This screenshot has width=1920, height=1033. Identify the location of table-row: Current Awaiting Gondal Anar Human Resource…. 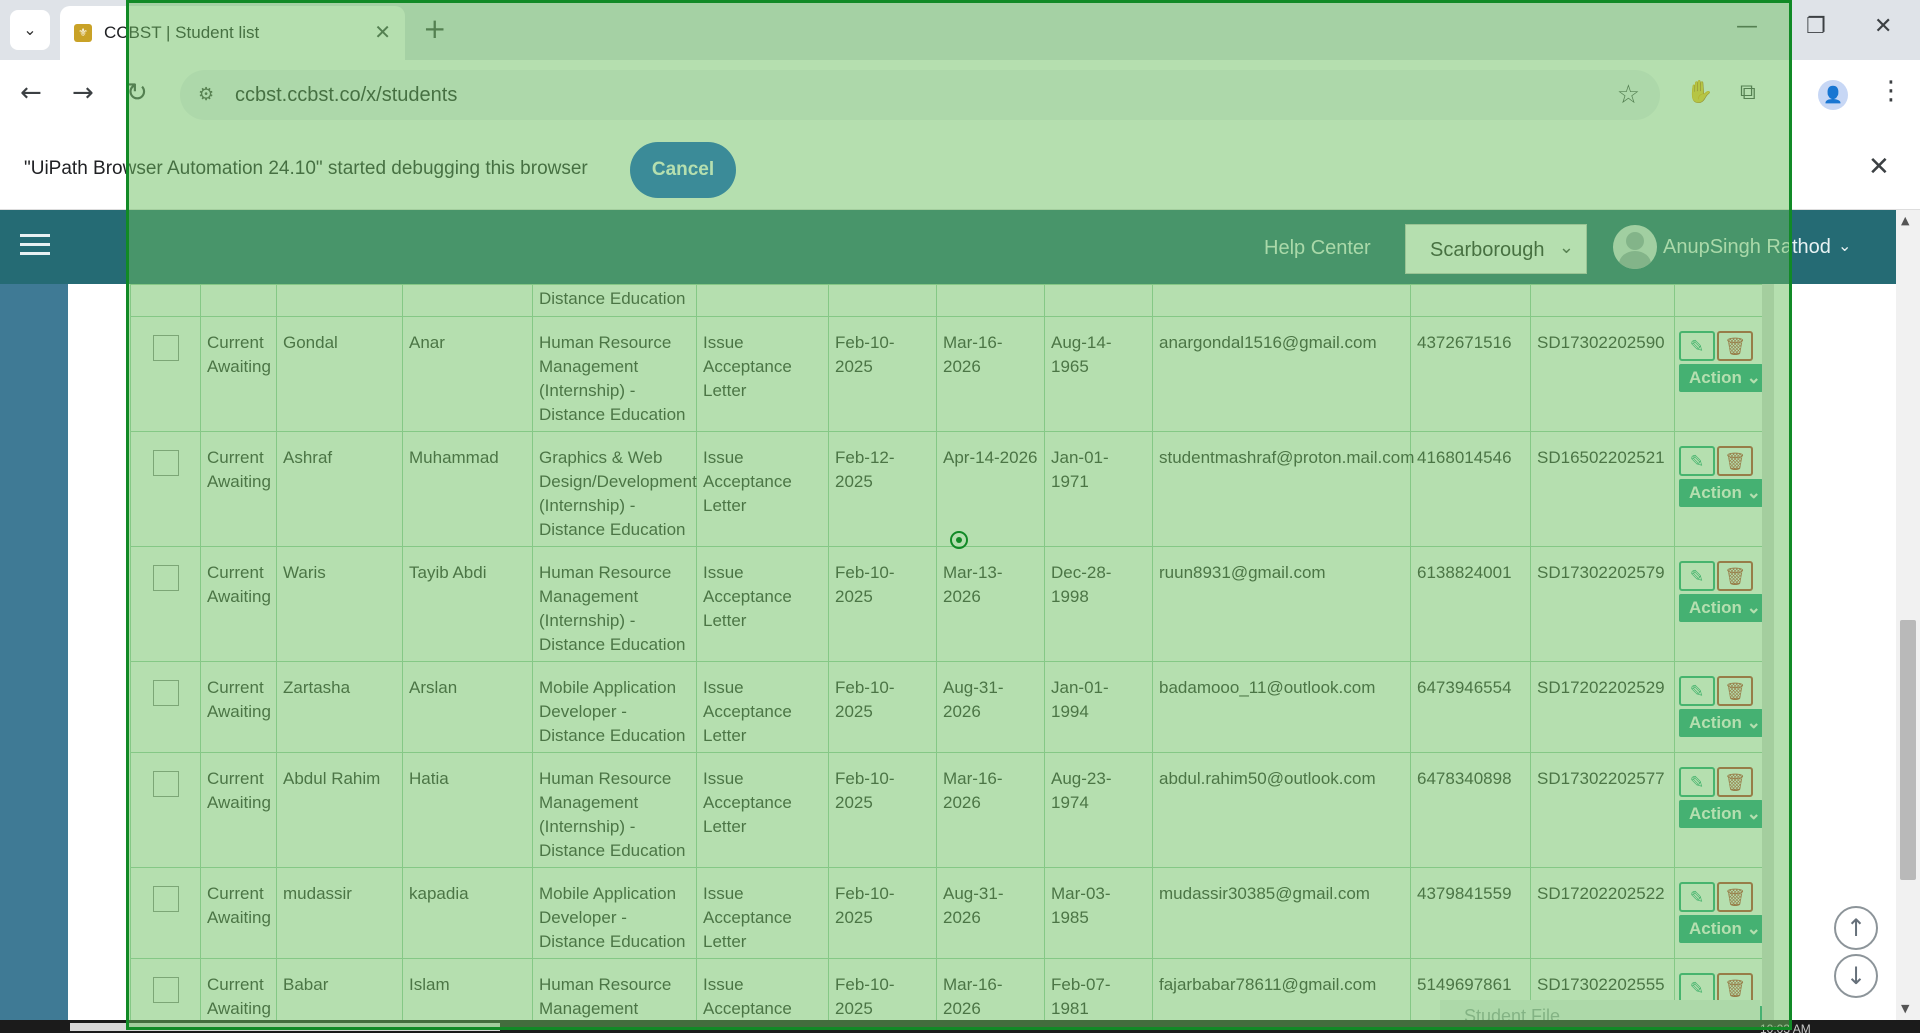
(946, 374).